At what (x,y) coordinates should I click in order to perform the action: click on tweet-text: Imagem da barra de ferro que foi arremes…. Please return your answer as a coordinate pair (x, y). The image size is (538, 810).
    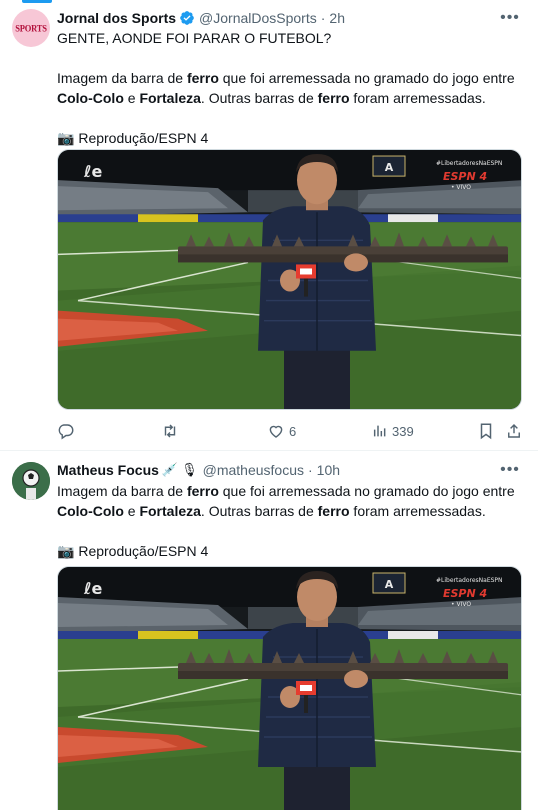
    Looking at the image, I should click on (290, 521).